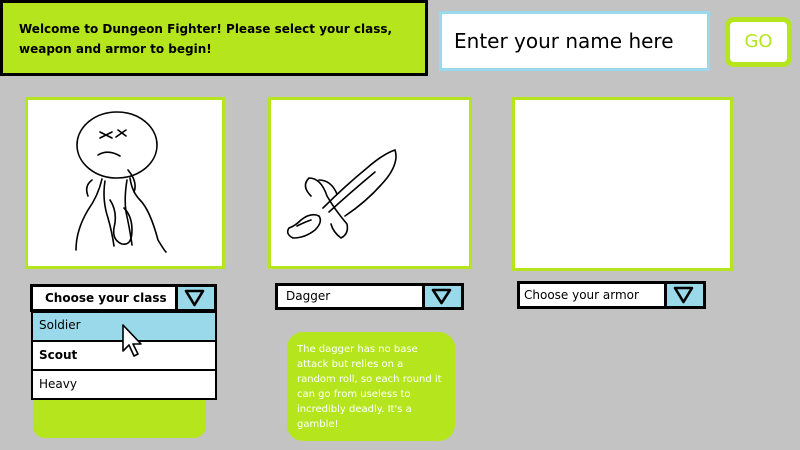 This screenshot has height=450, width=800. What do you see at coordinates (369, 296) in the screenshot?
I see `weapon-dropdown: Dagger` at bounding box center [369, 296].